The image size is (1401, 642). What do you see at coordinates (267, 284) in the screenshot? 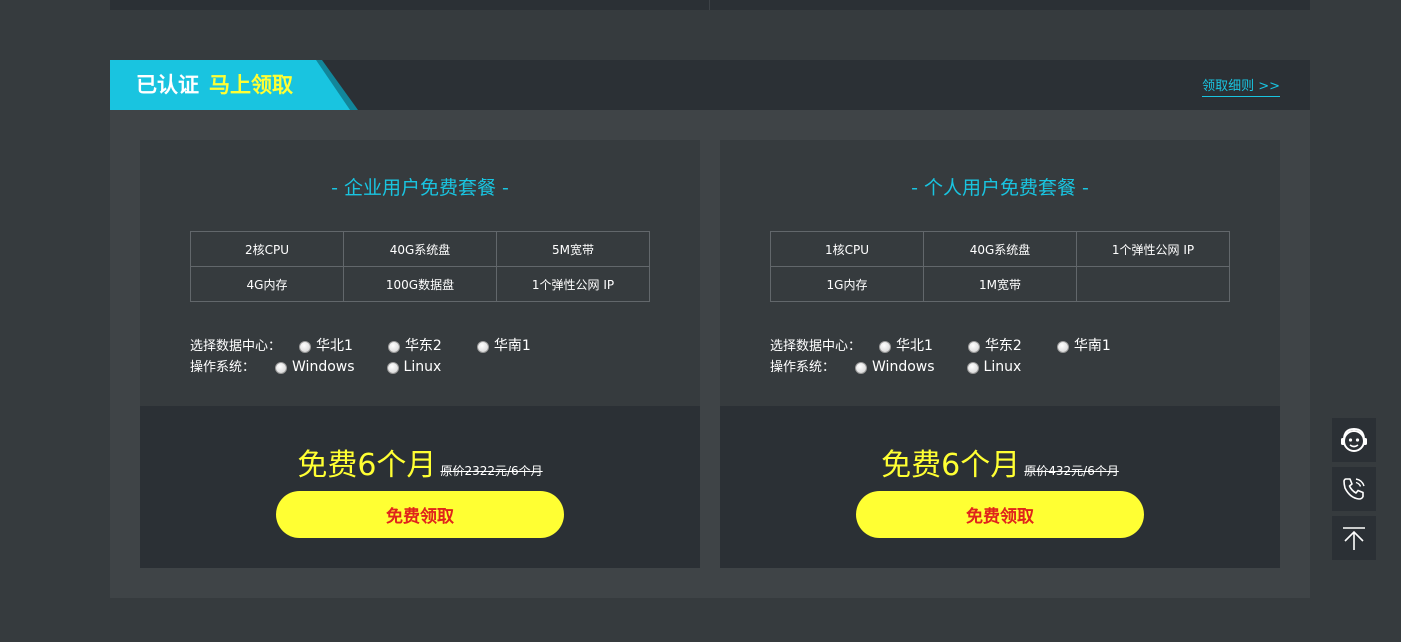
I see `spec-cell: 4G内存` at bounding box center [267, 284].